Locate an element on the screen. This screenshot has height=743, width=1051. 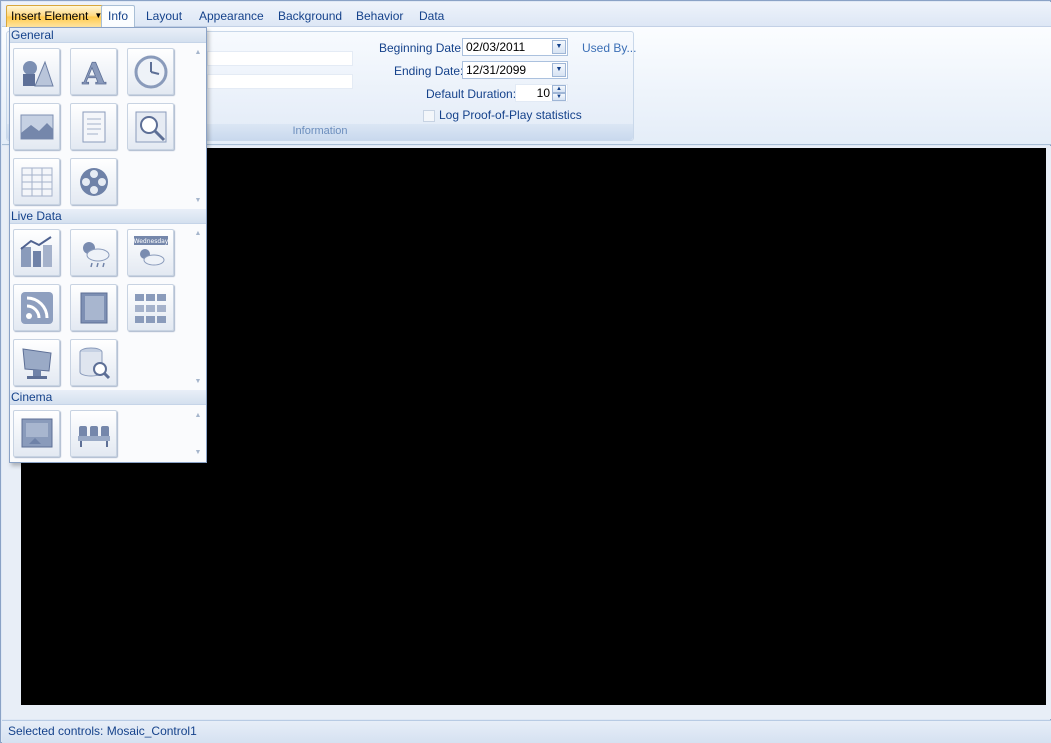
notebook-icon is located at coordinates (93, 307).